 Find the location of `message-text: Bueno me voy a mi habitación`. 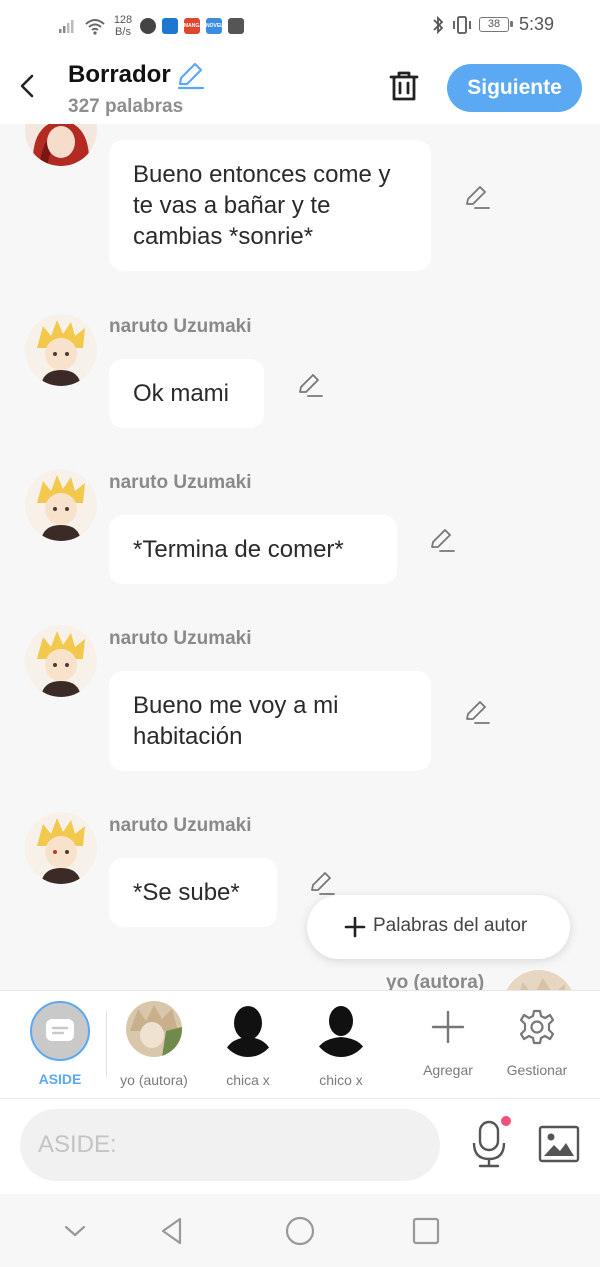

message-text: Bueno me voy a mi habitación is located at coordinates (236, 721).